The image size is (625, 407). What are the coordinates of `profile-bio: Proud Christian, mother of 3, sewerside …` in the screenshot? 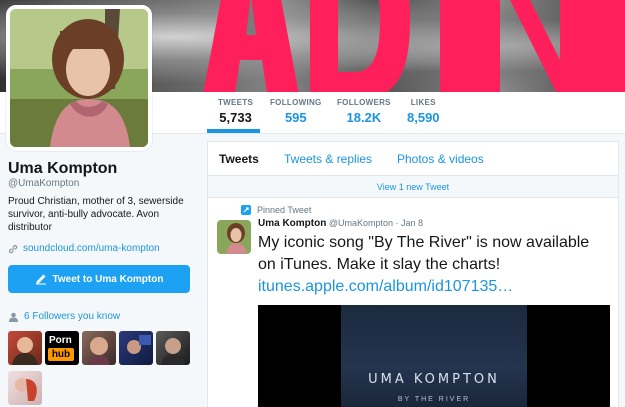 It's located at (96, 214).